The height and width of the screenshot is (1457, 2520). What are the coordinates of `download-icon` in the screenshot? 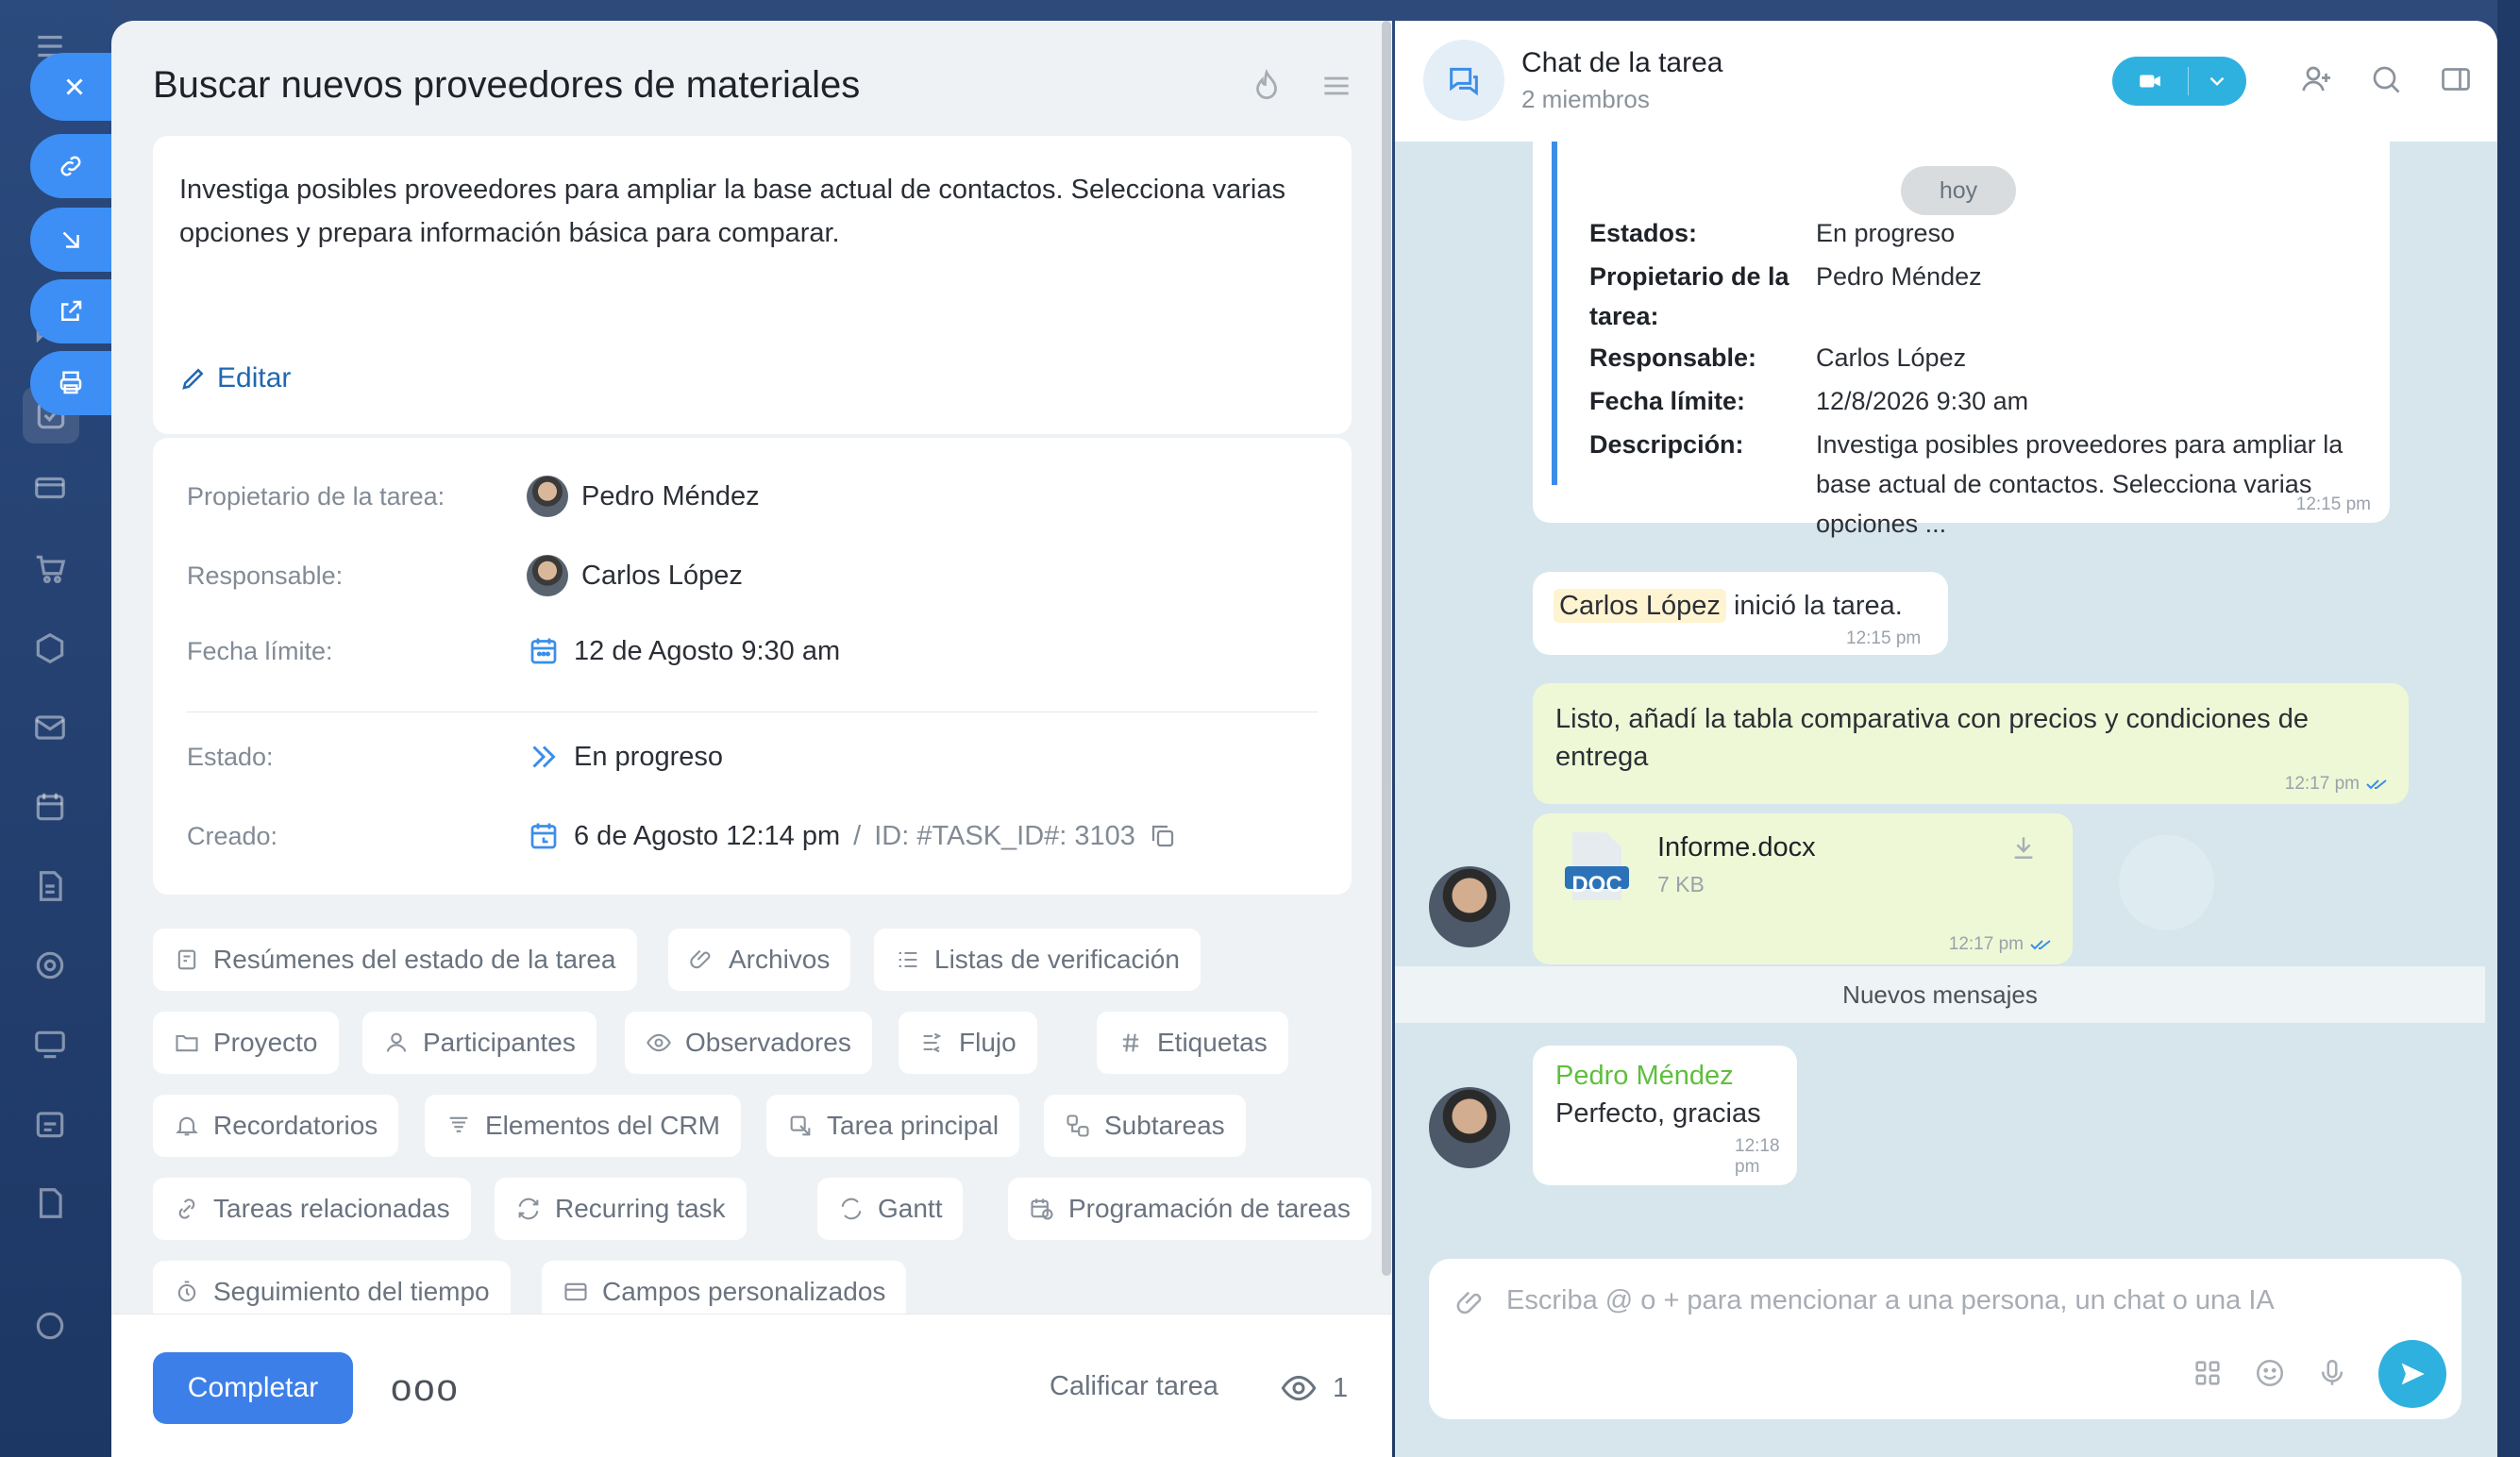 It's located at (2023, 847).